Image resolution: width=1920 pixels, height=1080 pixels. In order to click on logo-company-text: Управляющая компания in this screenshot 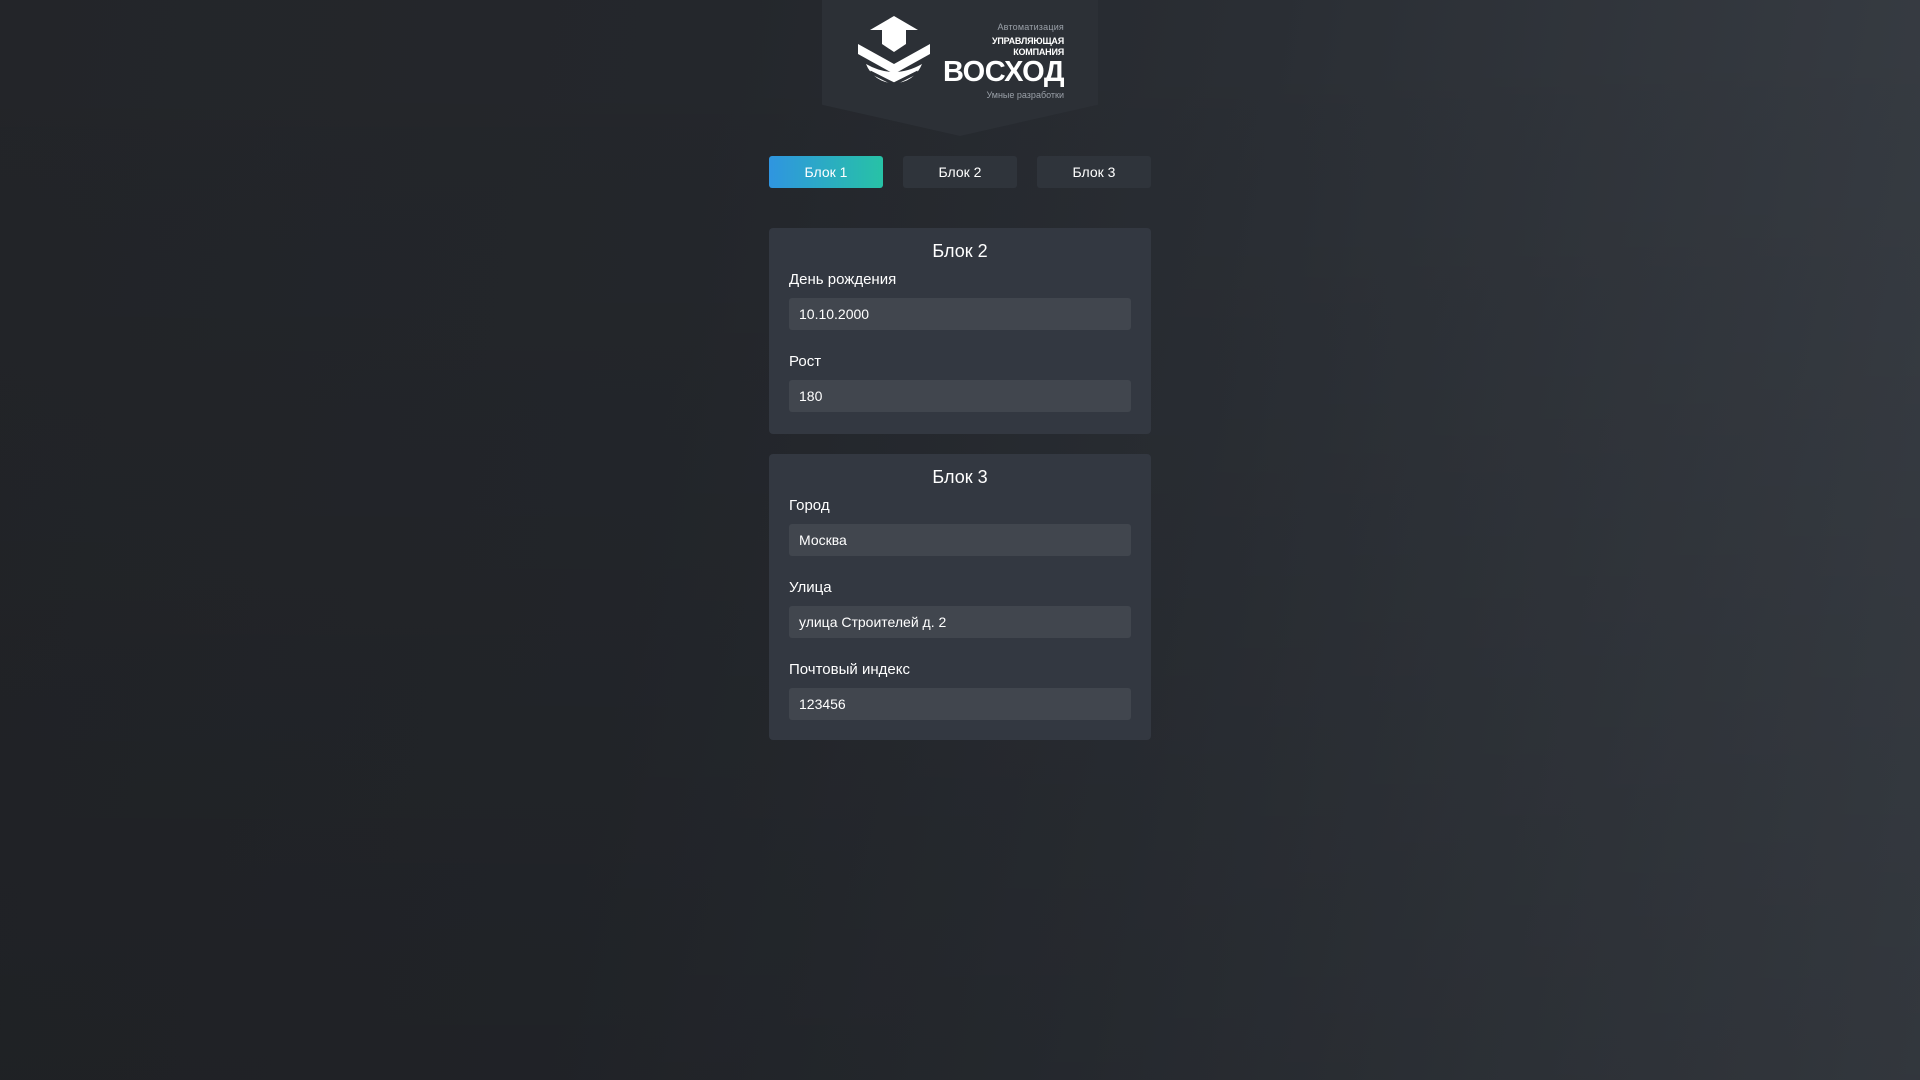, I will do `click(1027, 46)`.